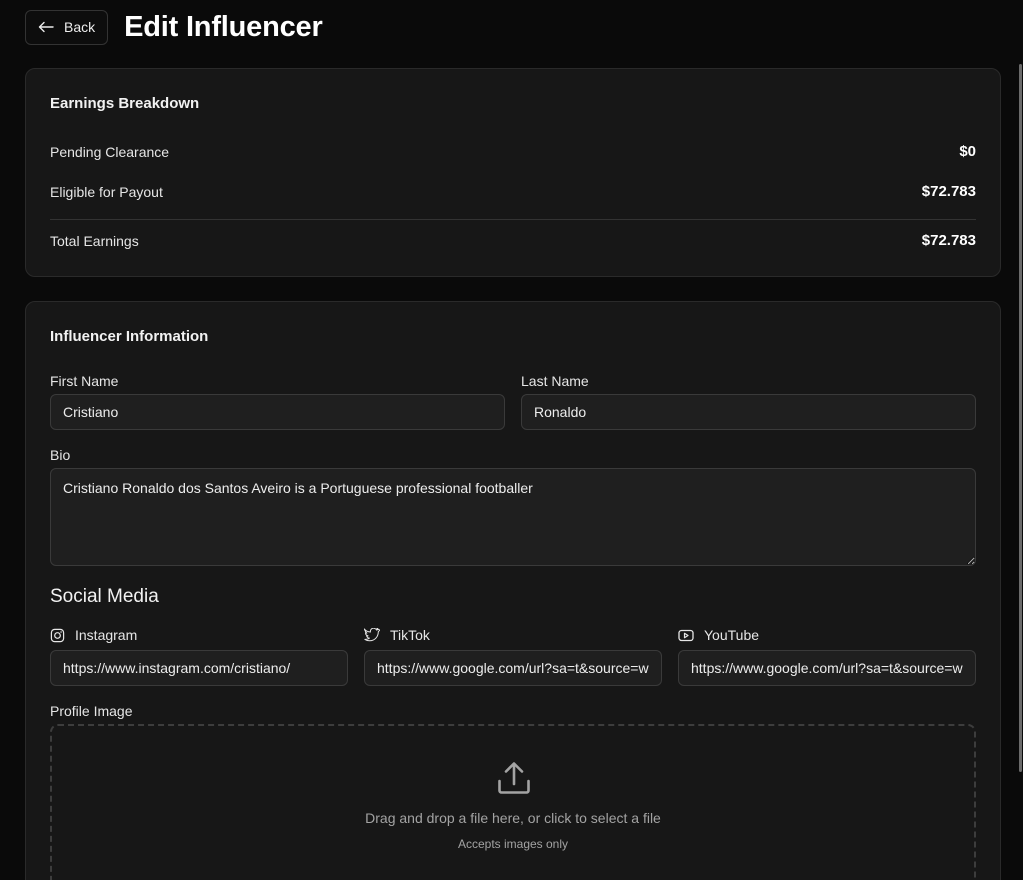 Image resolution: width=1023 pixels, height=880 pixels. I want to click on twitter-bird-icon, so click(372, 635).